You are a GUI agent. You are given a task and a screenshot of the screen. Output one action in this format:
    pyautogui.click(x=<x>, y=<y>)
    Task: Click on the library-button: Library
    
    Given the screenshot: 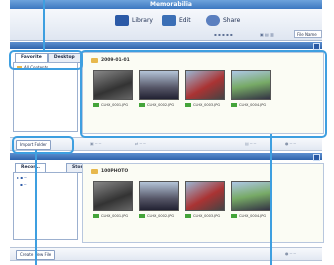 What is the action you would take?
    pyautogui.click(x=134, y=20)
    